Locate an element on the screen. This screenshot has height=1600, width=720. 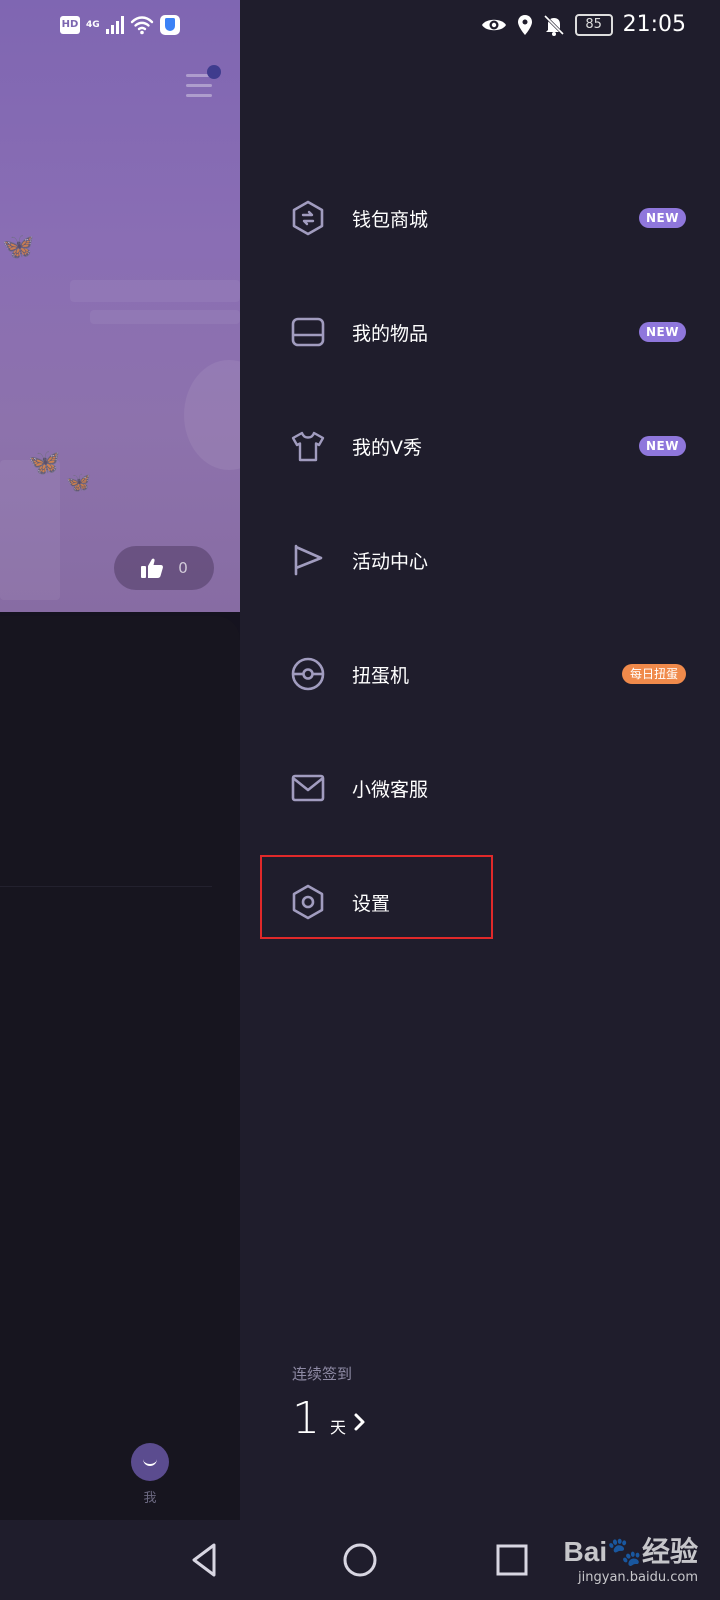
watermark-url: jingyan.baidu.com is located at coordinates (638, 1577).